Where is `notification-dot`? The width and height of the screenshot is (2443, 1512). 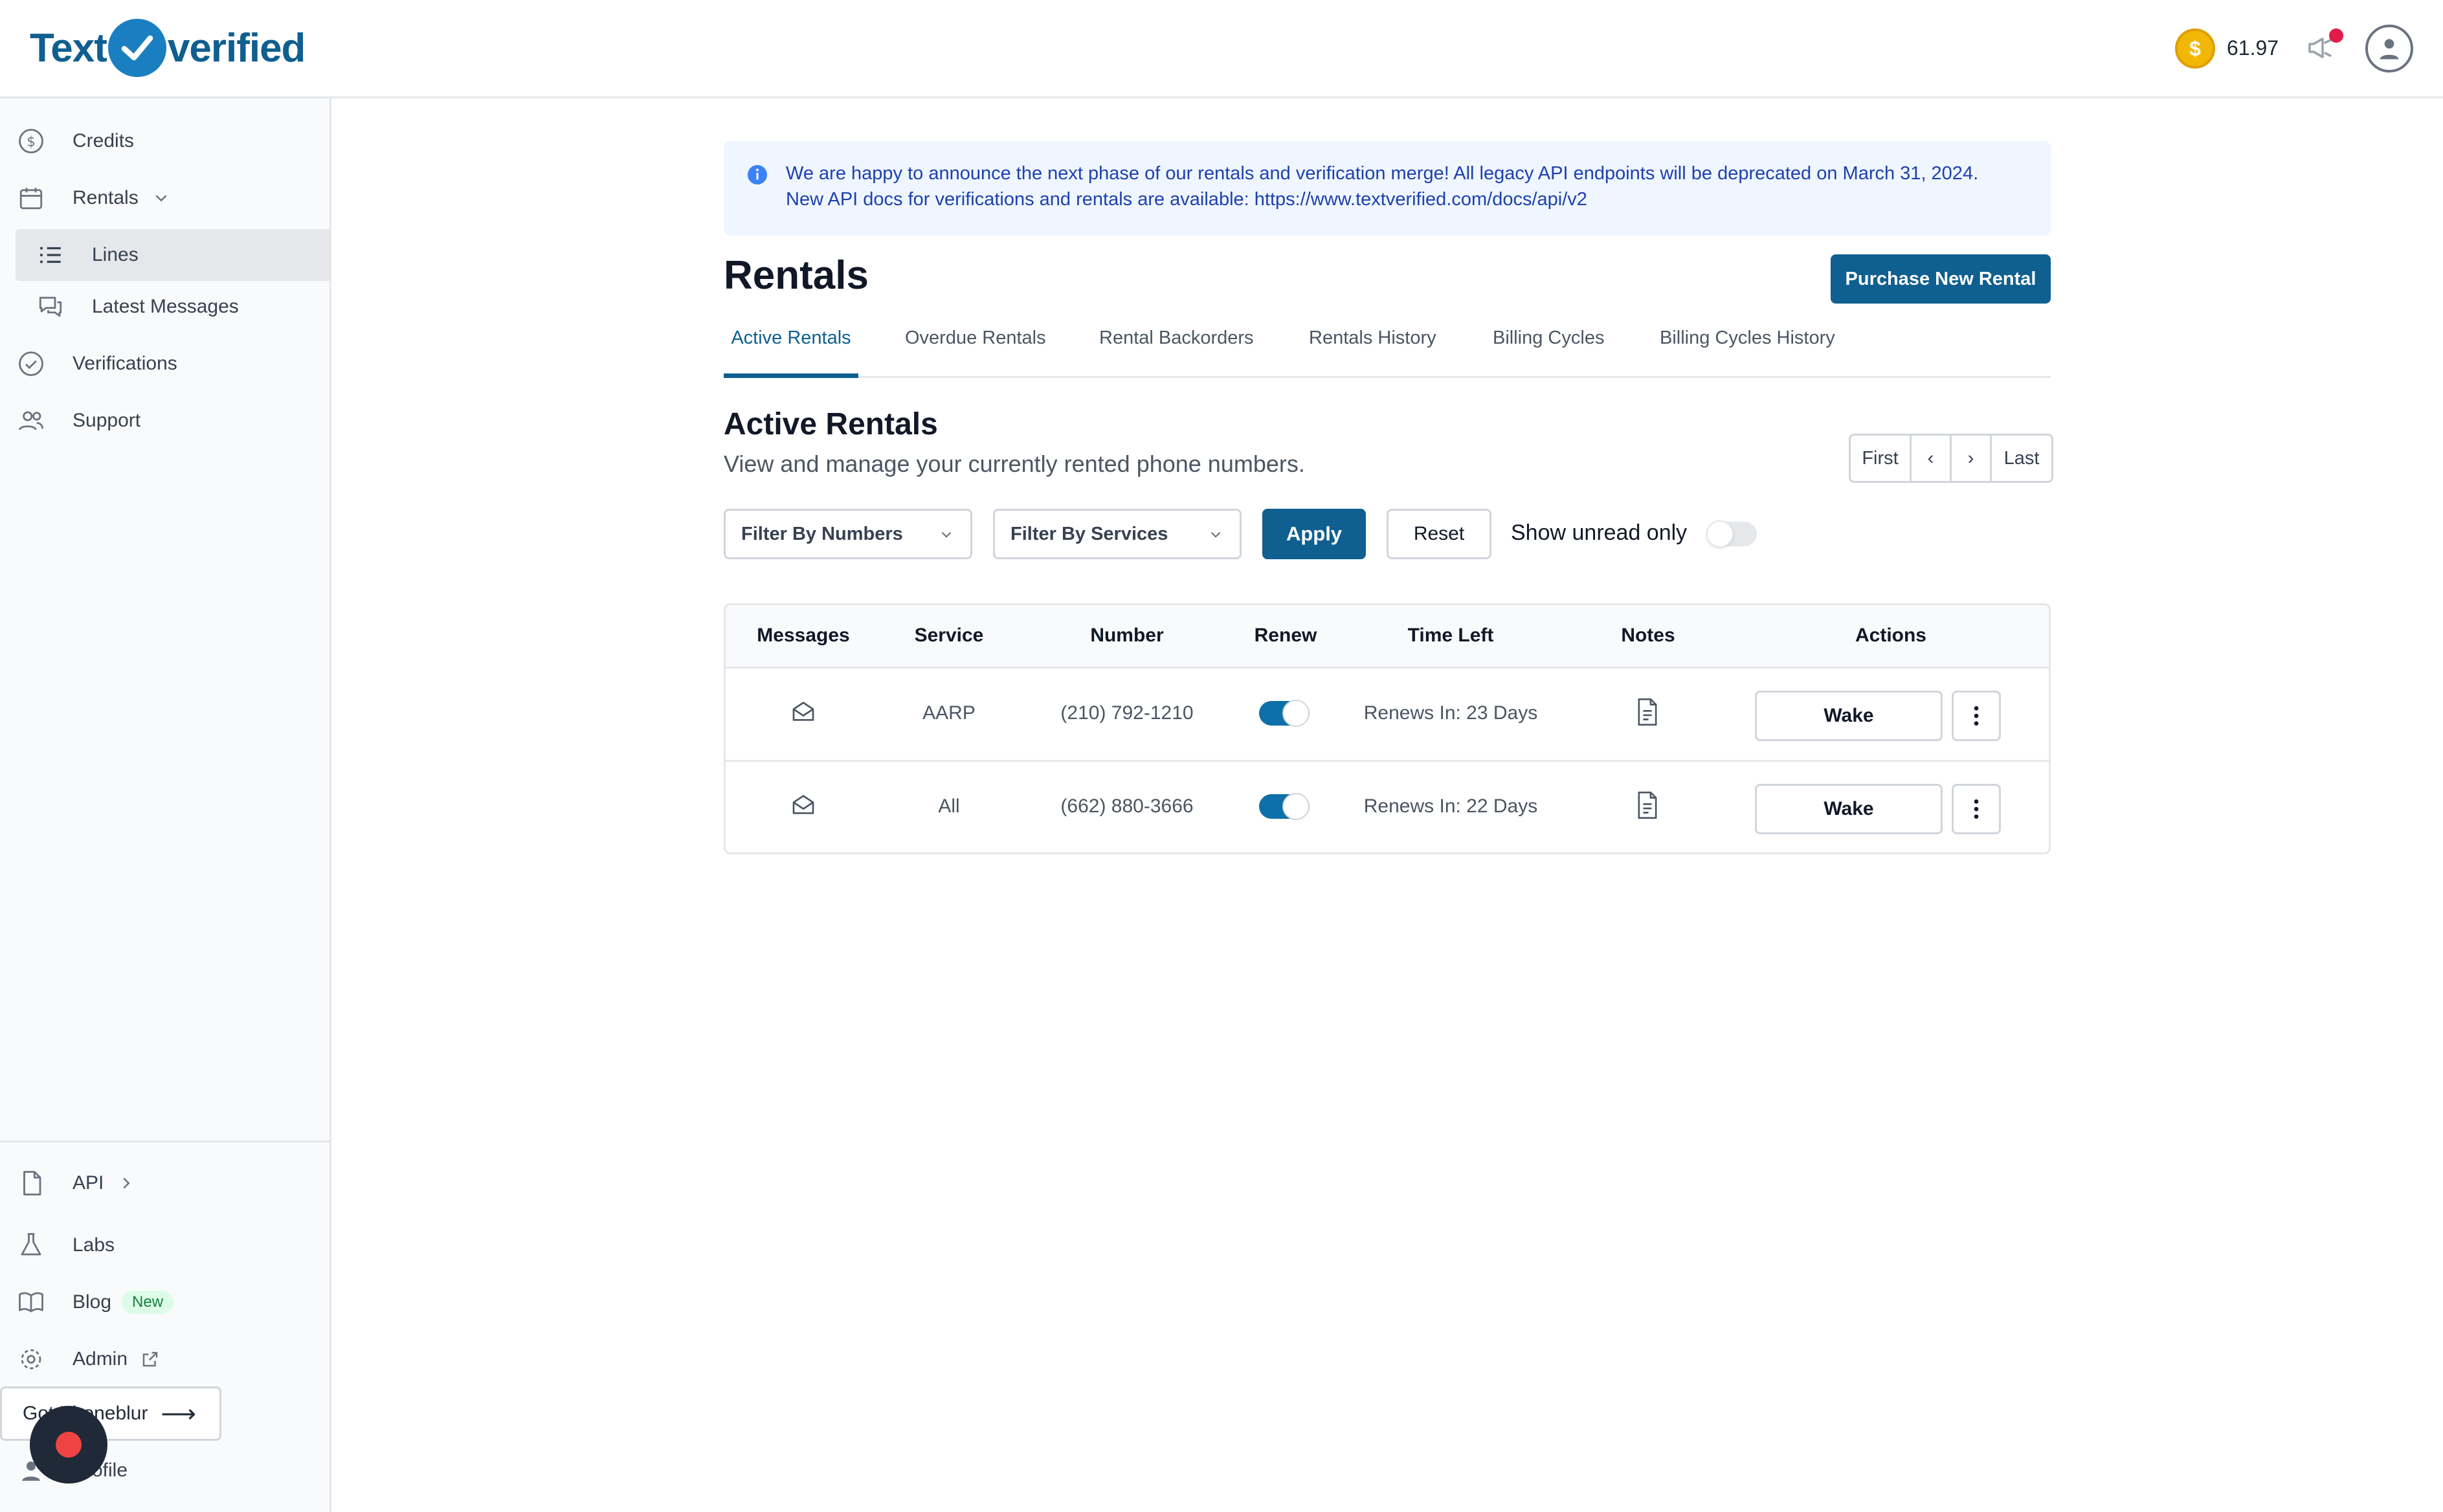 notification-dot is located at coordinates (2336, 35).